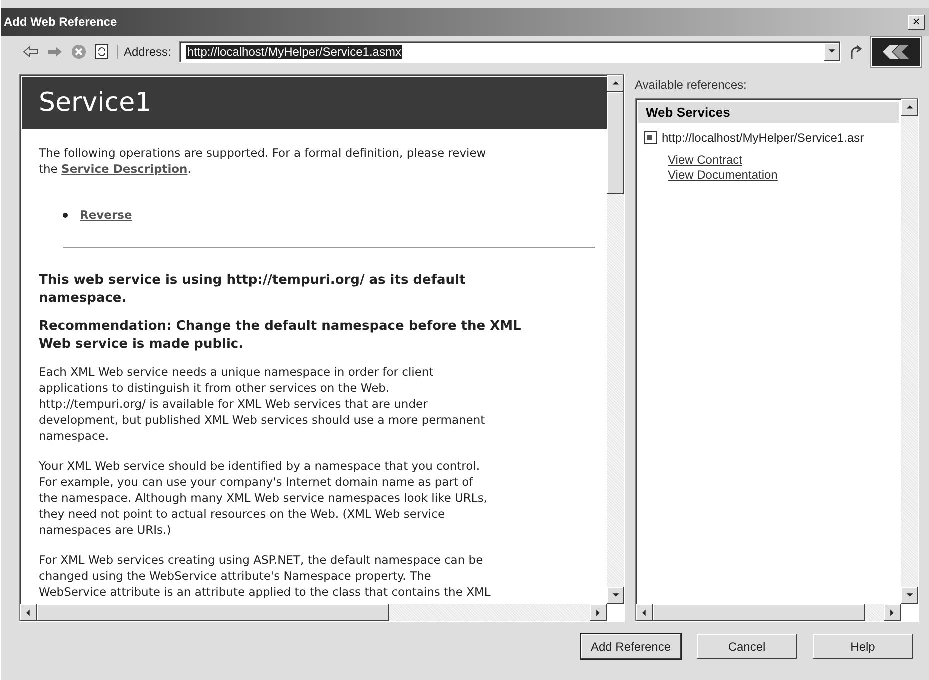  I want to click on service-file-icon, so click(651, 138).